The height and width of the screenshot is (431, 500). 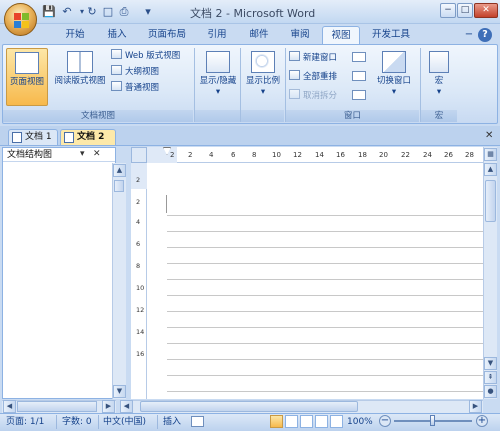 What do you see at coordinates (218, 74) in the screenshot?
I see `show-hide-button: 显示/隐藏 ▾` at bounding box center [218, 74].